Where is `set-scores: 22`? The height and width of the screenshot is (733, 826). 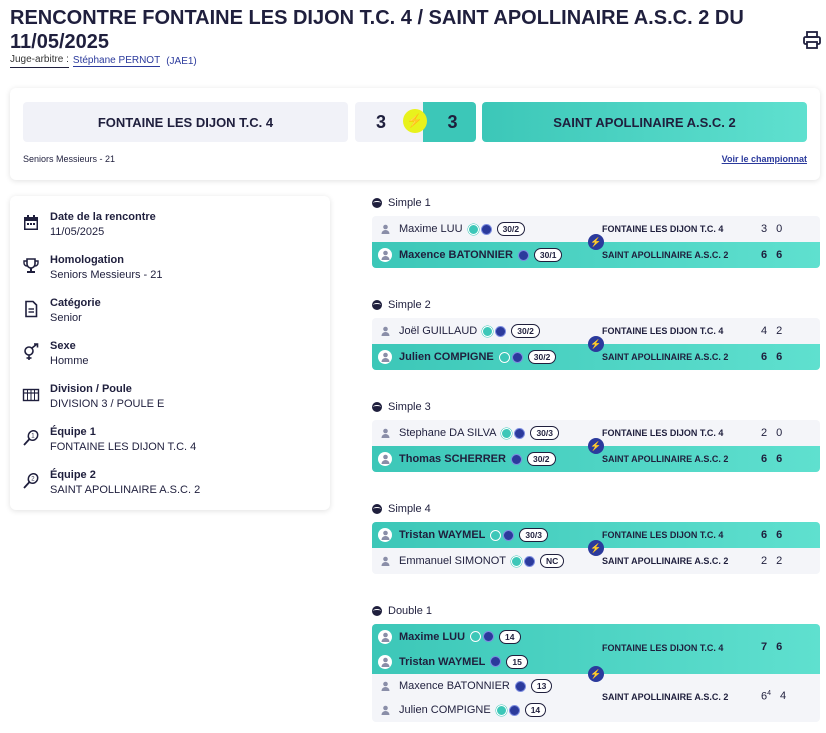 set-scores: 22 is located at coordinates (771, 561).